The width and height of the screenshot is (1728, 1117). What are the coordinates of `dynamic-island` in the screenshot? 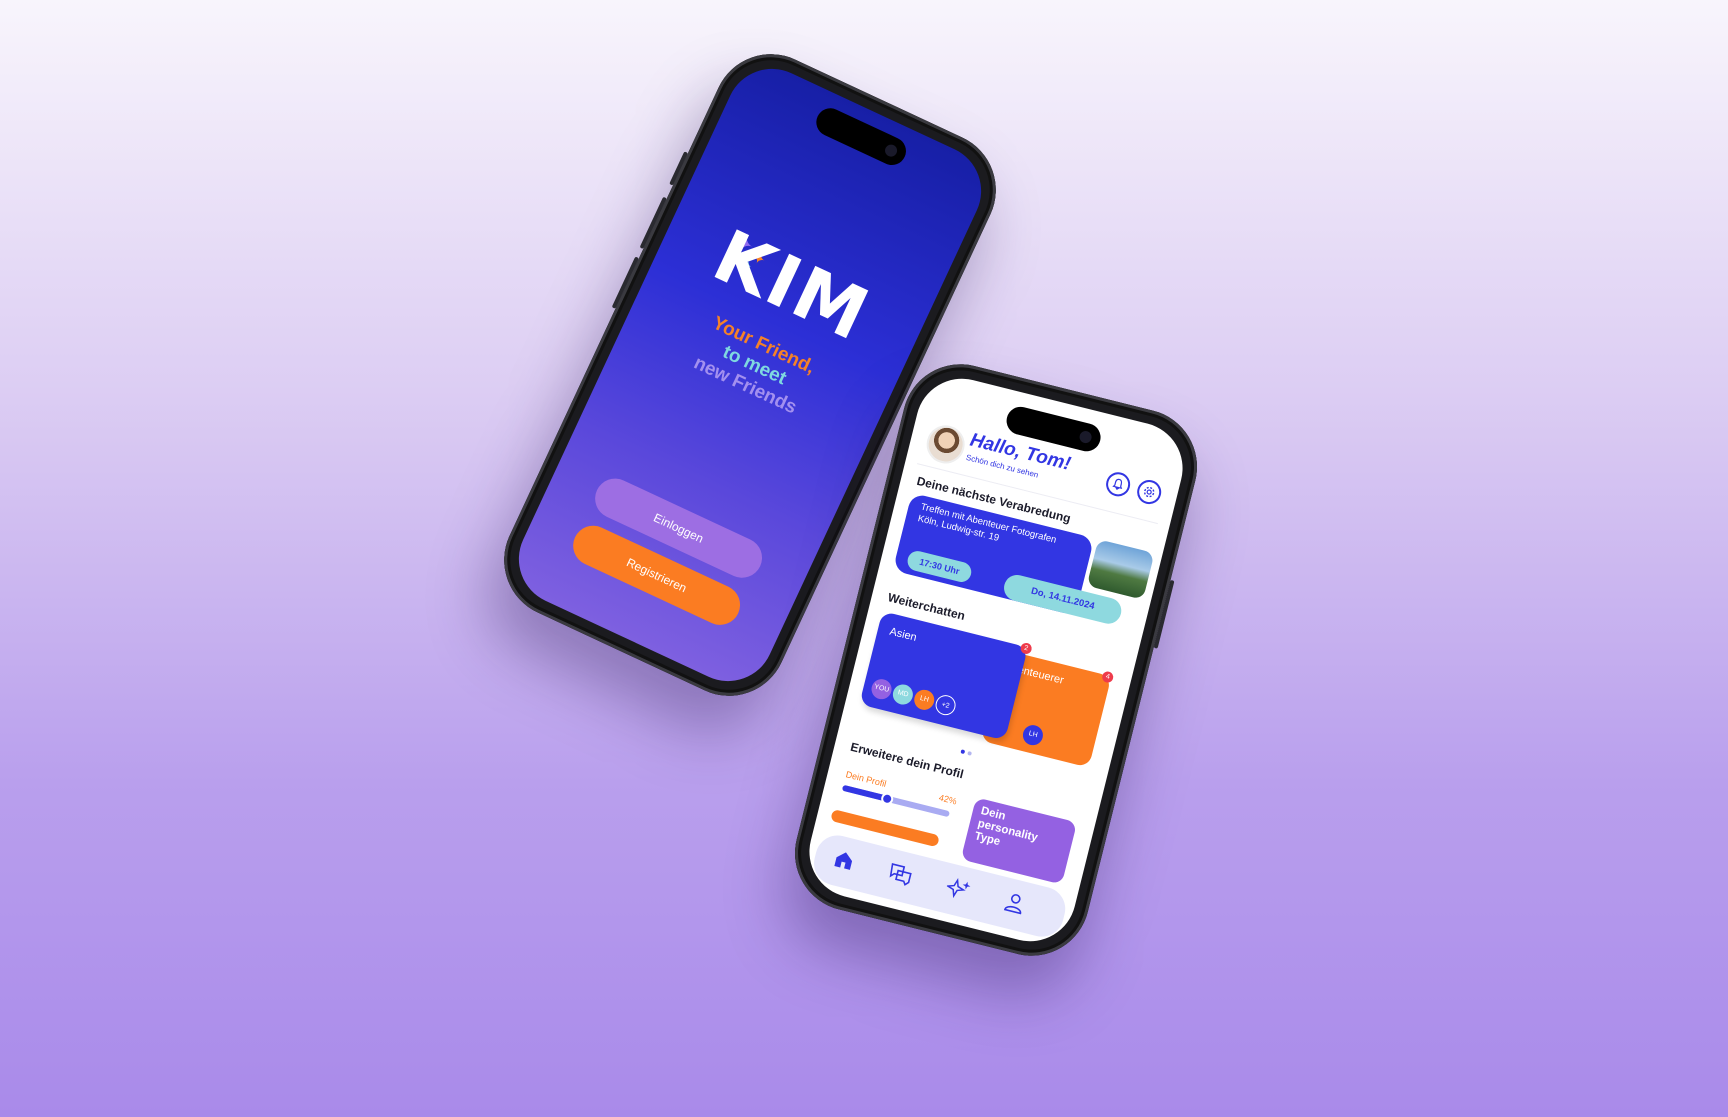 It's located at (861, 136).